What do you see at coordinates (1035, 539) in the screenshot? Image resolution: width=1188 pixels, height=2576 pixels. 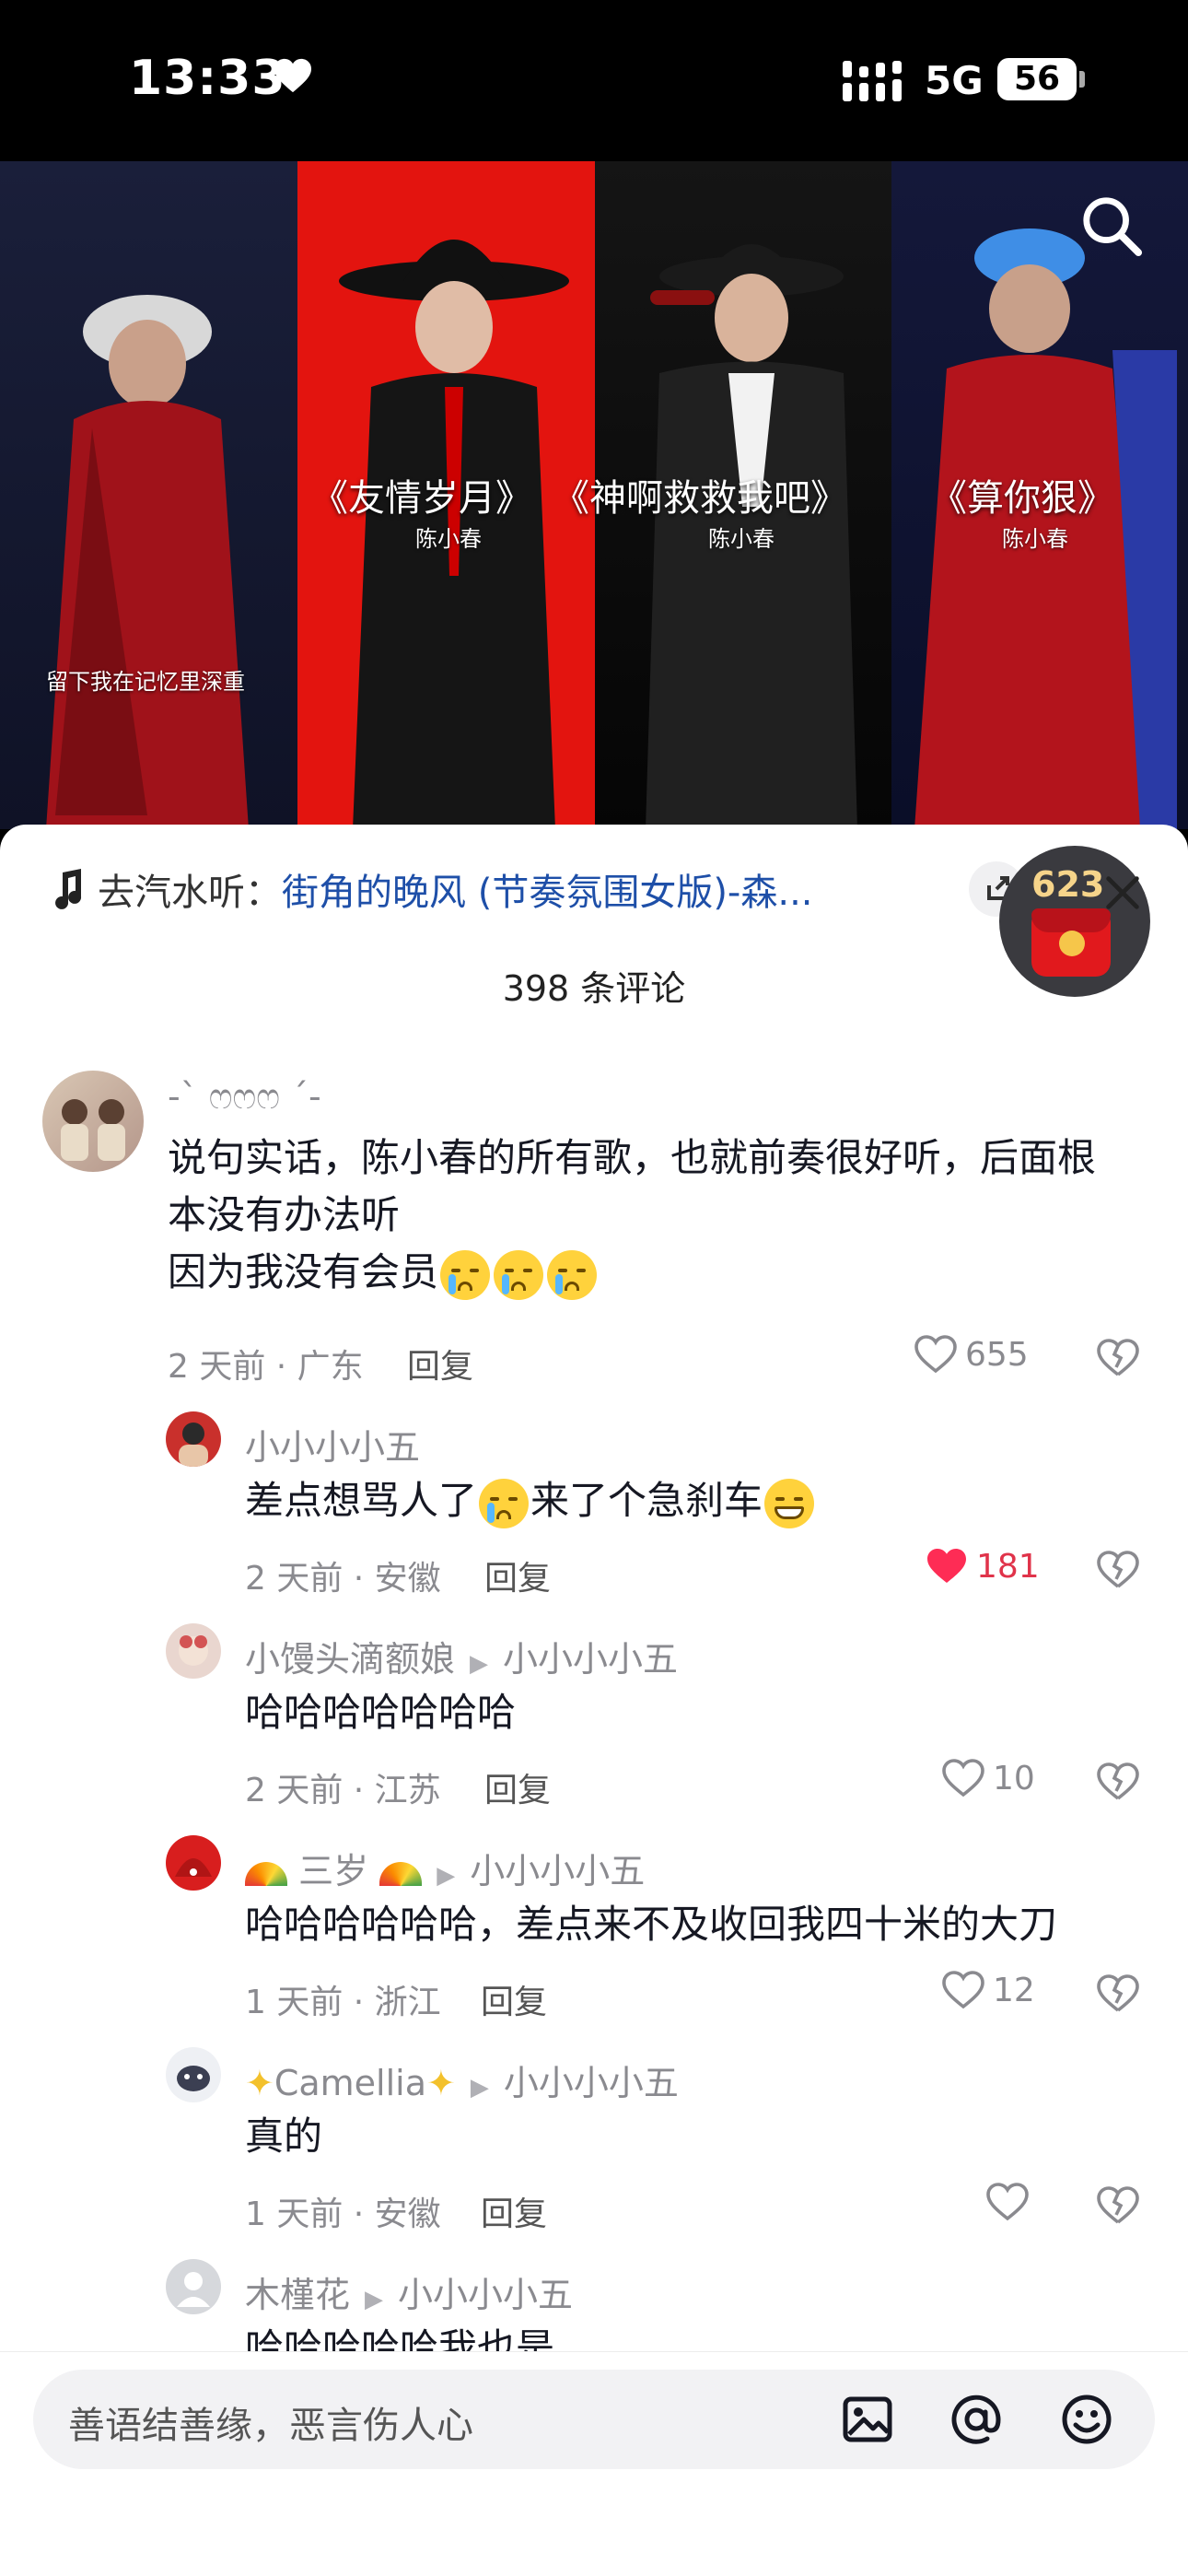 I see `song-artist-3: 陈小春` at bounding box center [1035, 539].